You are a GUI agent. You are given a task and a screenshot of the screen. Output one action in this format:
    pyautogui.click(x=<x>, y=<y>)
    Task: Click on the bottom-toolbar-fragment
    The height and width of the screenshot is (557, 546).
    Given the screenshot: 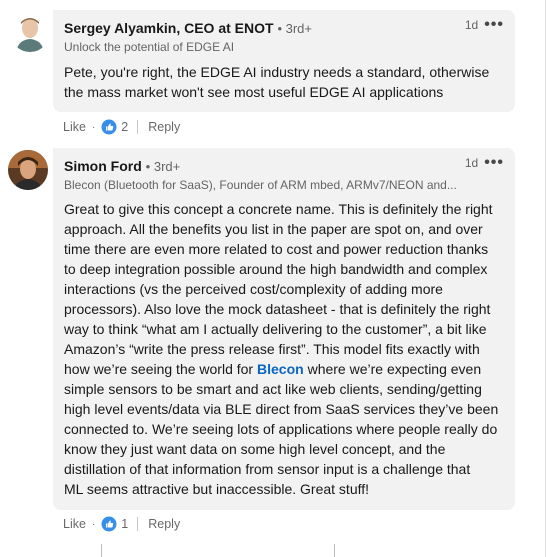 What is the action you would take?
    pyautogui.click(x=273, y=548)
    